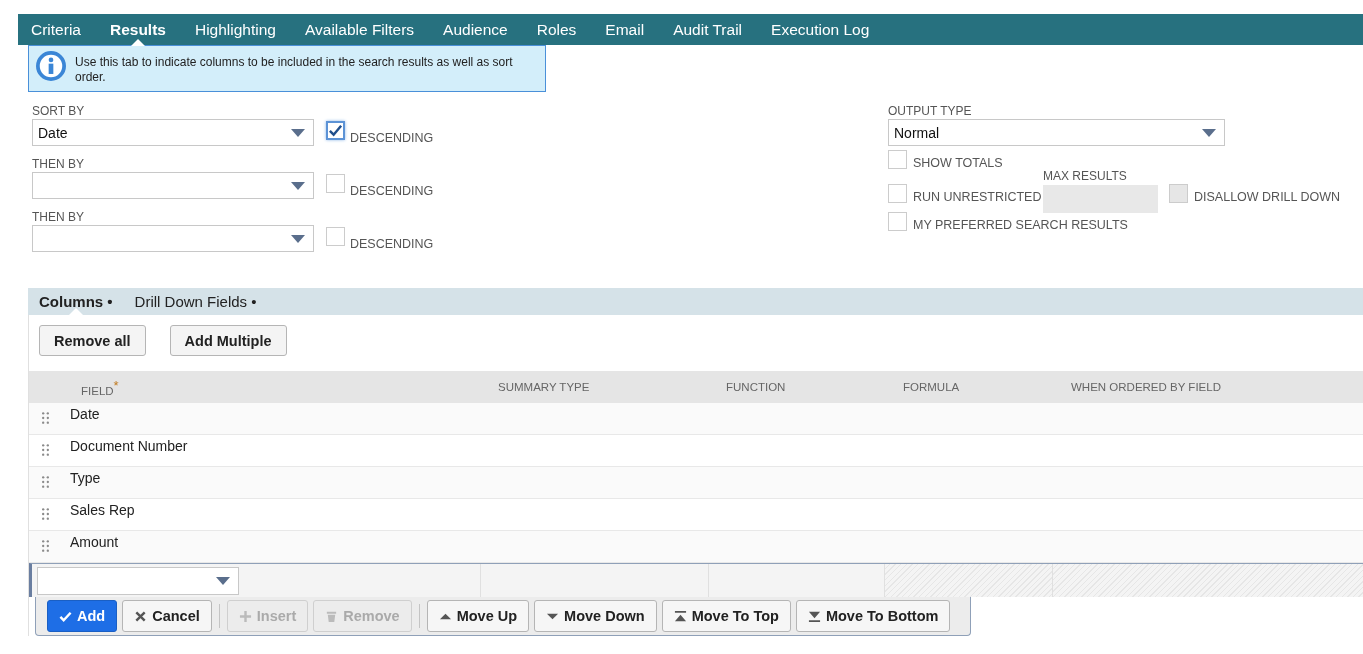  I want to click on checkbox-label: MY PREFERRED SEARCH RESULTS, so click(1020, 225).